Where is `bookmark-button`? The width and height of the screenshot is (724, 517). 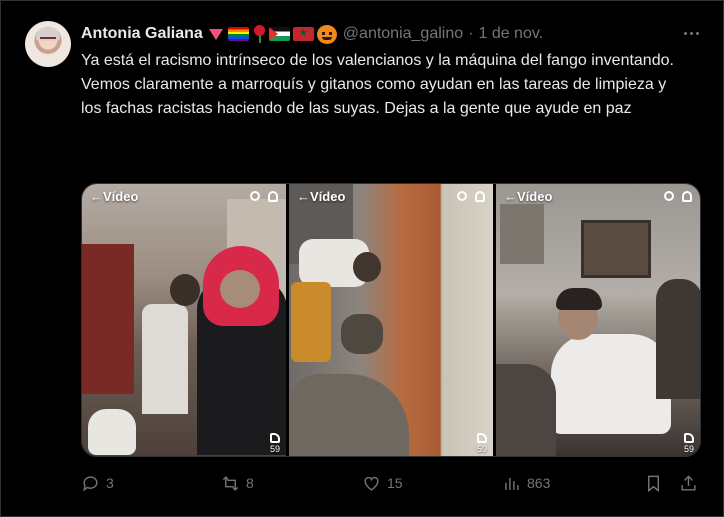 bookmark-button is located at coordinates (653, 483).